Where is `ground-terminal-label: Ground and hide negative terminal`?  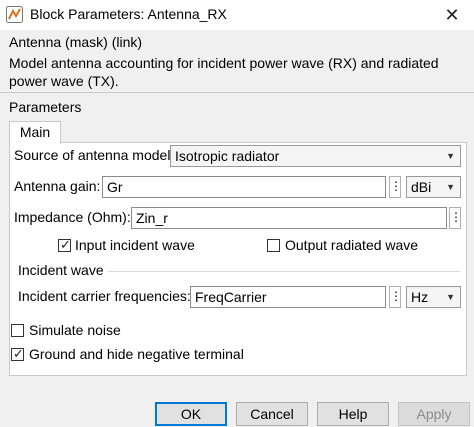
ground-terminal-label: Ground and hide negative terminal is located at coordinates (136, 354).